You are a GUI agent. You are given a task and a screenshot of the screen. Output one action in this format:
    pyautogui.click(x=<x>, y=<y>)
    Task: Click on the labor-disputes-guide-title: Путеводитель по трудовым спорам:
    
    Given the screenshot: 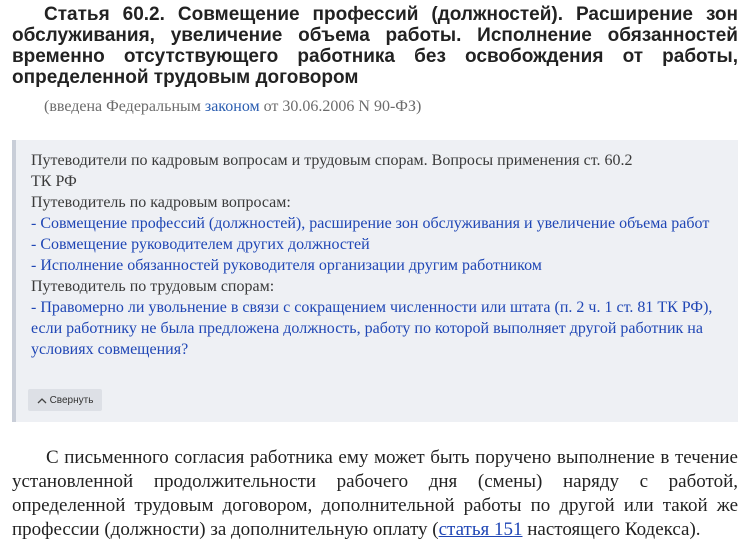 What is the action you would take?
    pyautogui.click(x=153, y=286)
    